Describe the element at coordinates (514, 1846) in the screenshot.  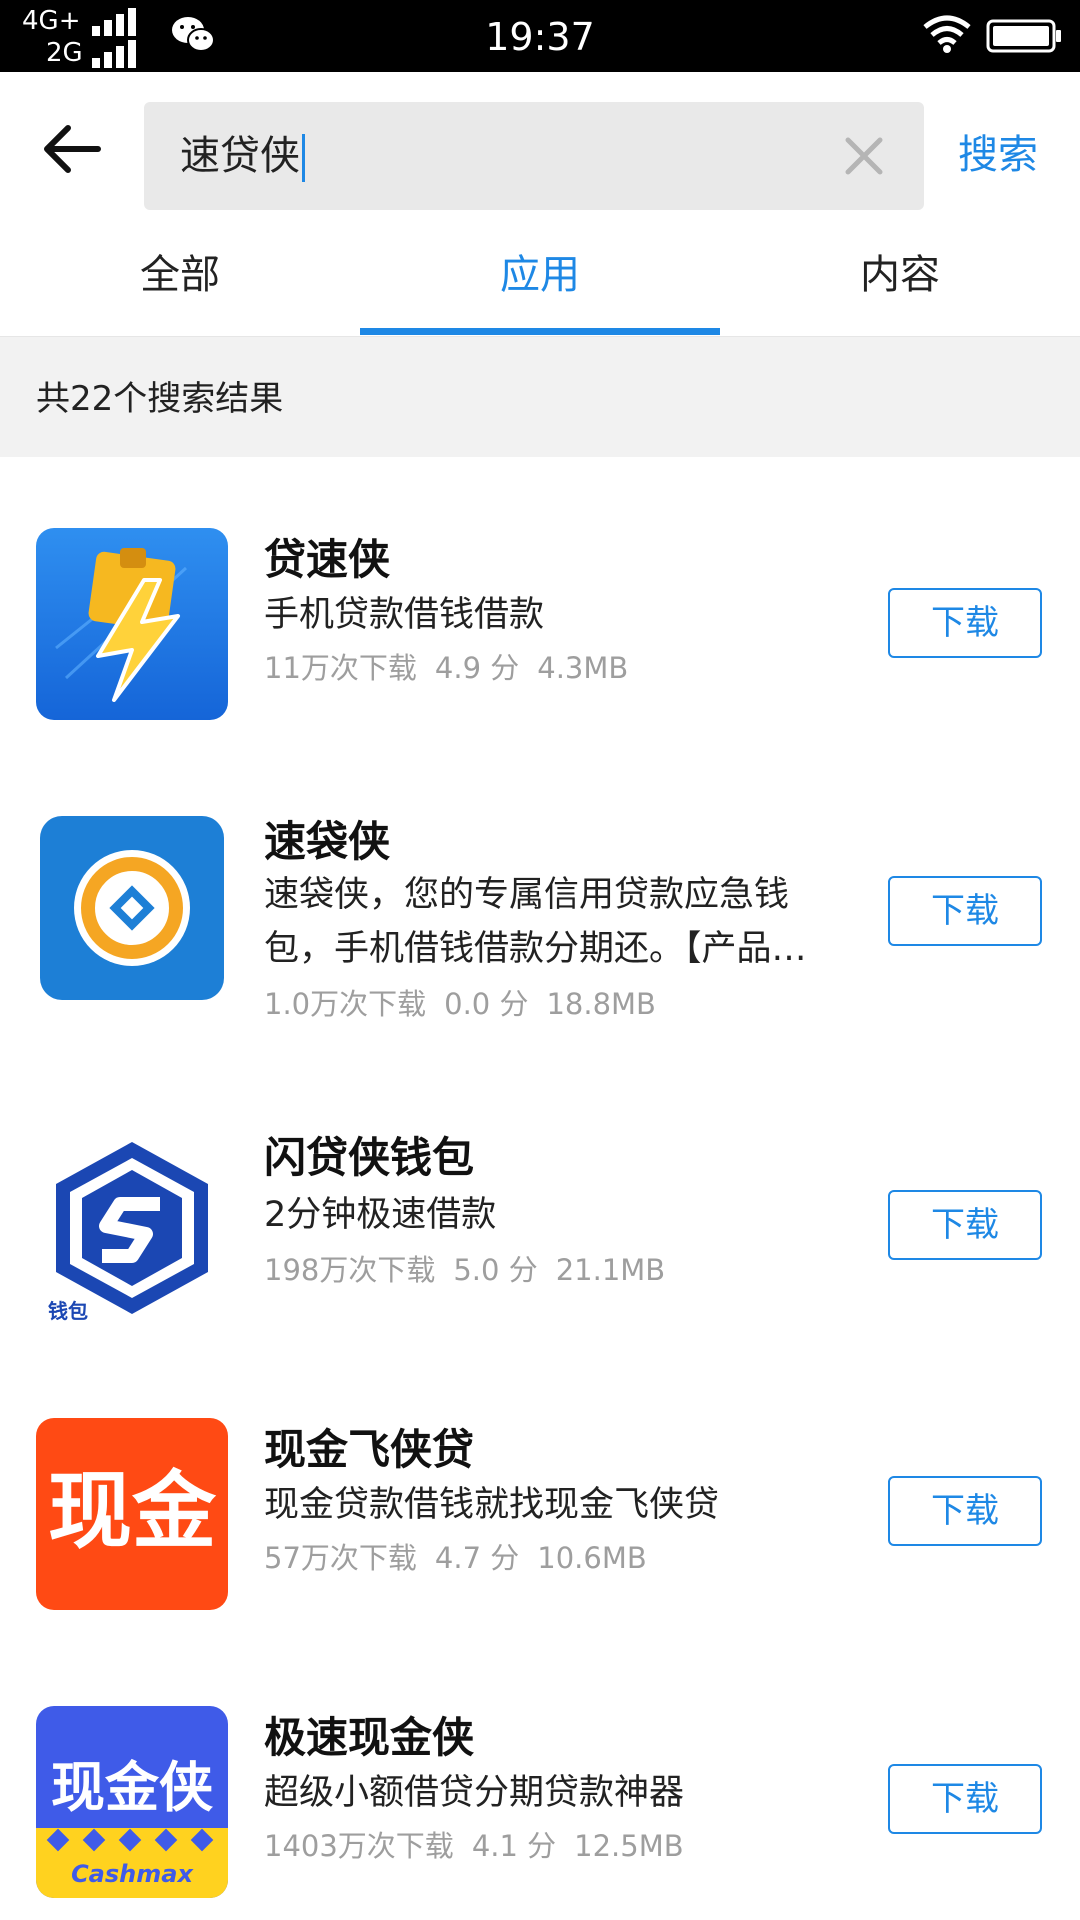
I see `rating: 4.1 分` at that location.